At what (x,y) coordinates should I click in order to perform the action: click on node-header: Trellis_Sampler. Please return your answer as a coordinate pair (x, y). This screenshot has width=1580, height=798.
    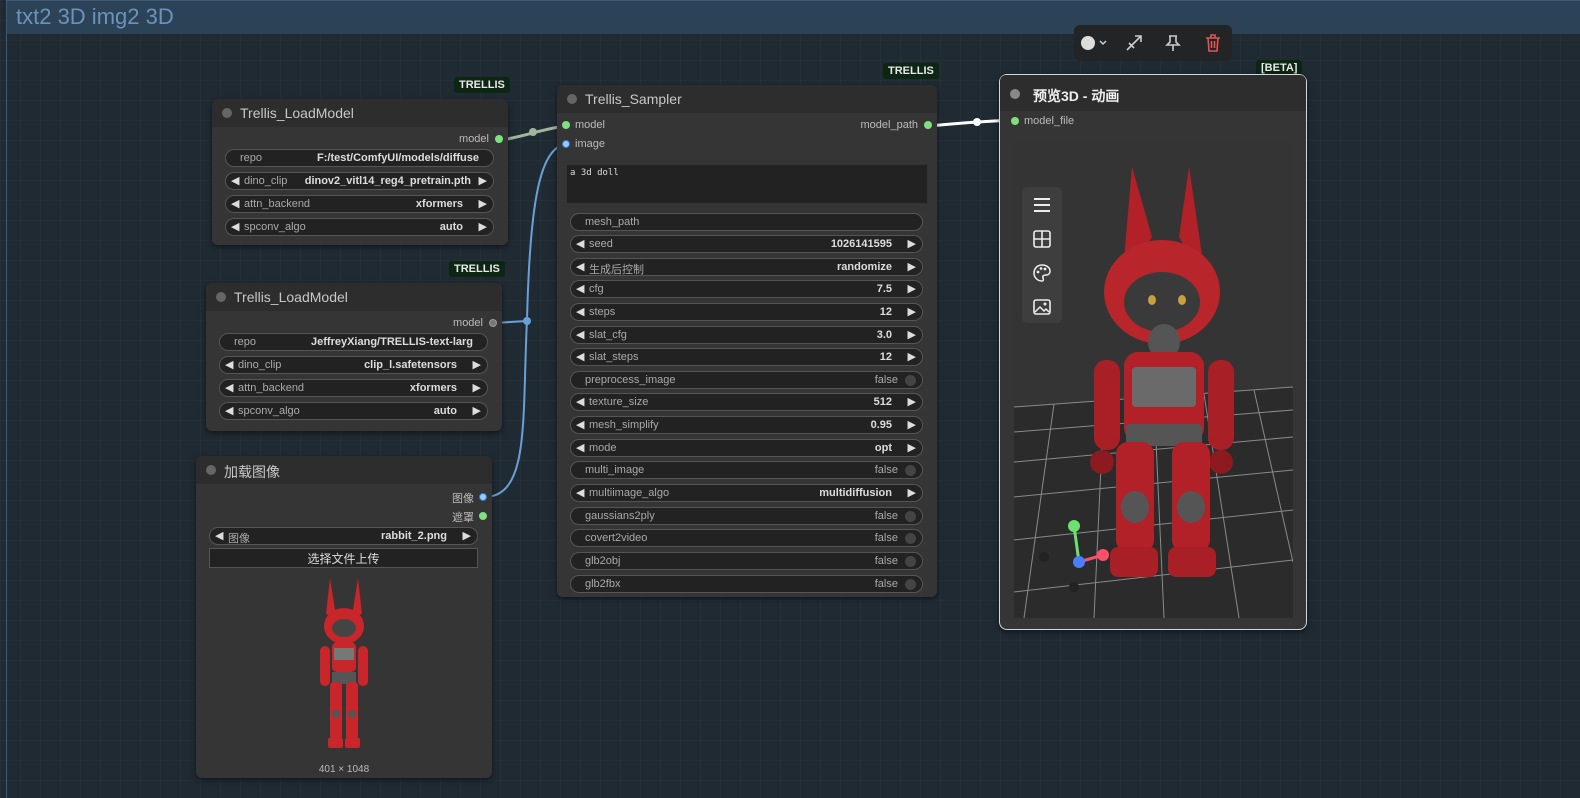
    Looking at the image, I should click on (747, 99).